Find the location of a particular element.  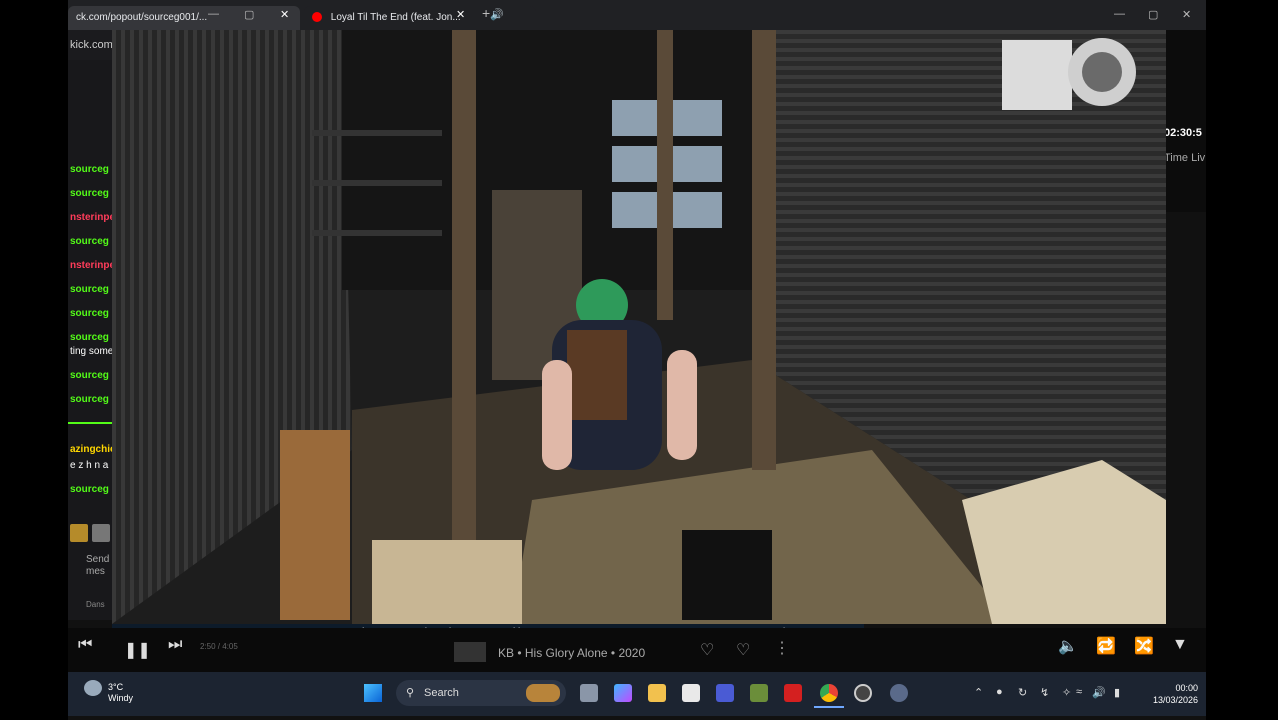

youtube-music-icon is located at coordinates (317, 17).